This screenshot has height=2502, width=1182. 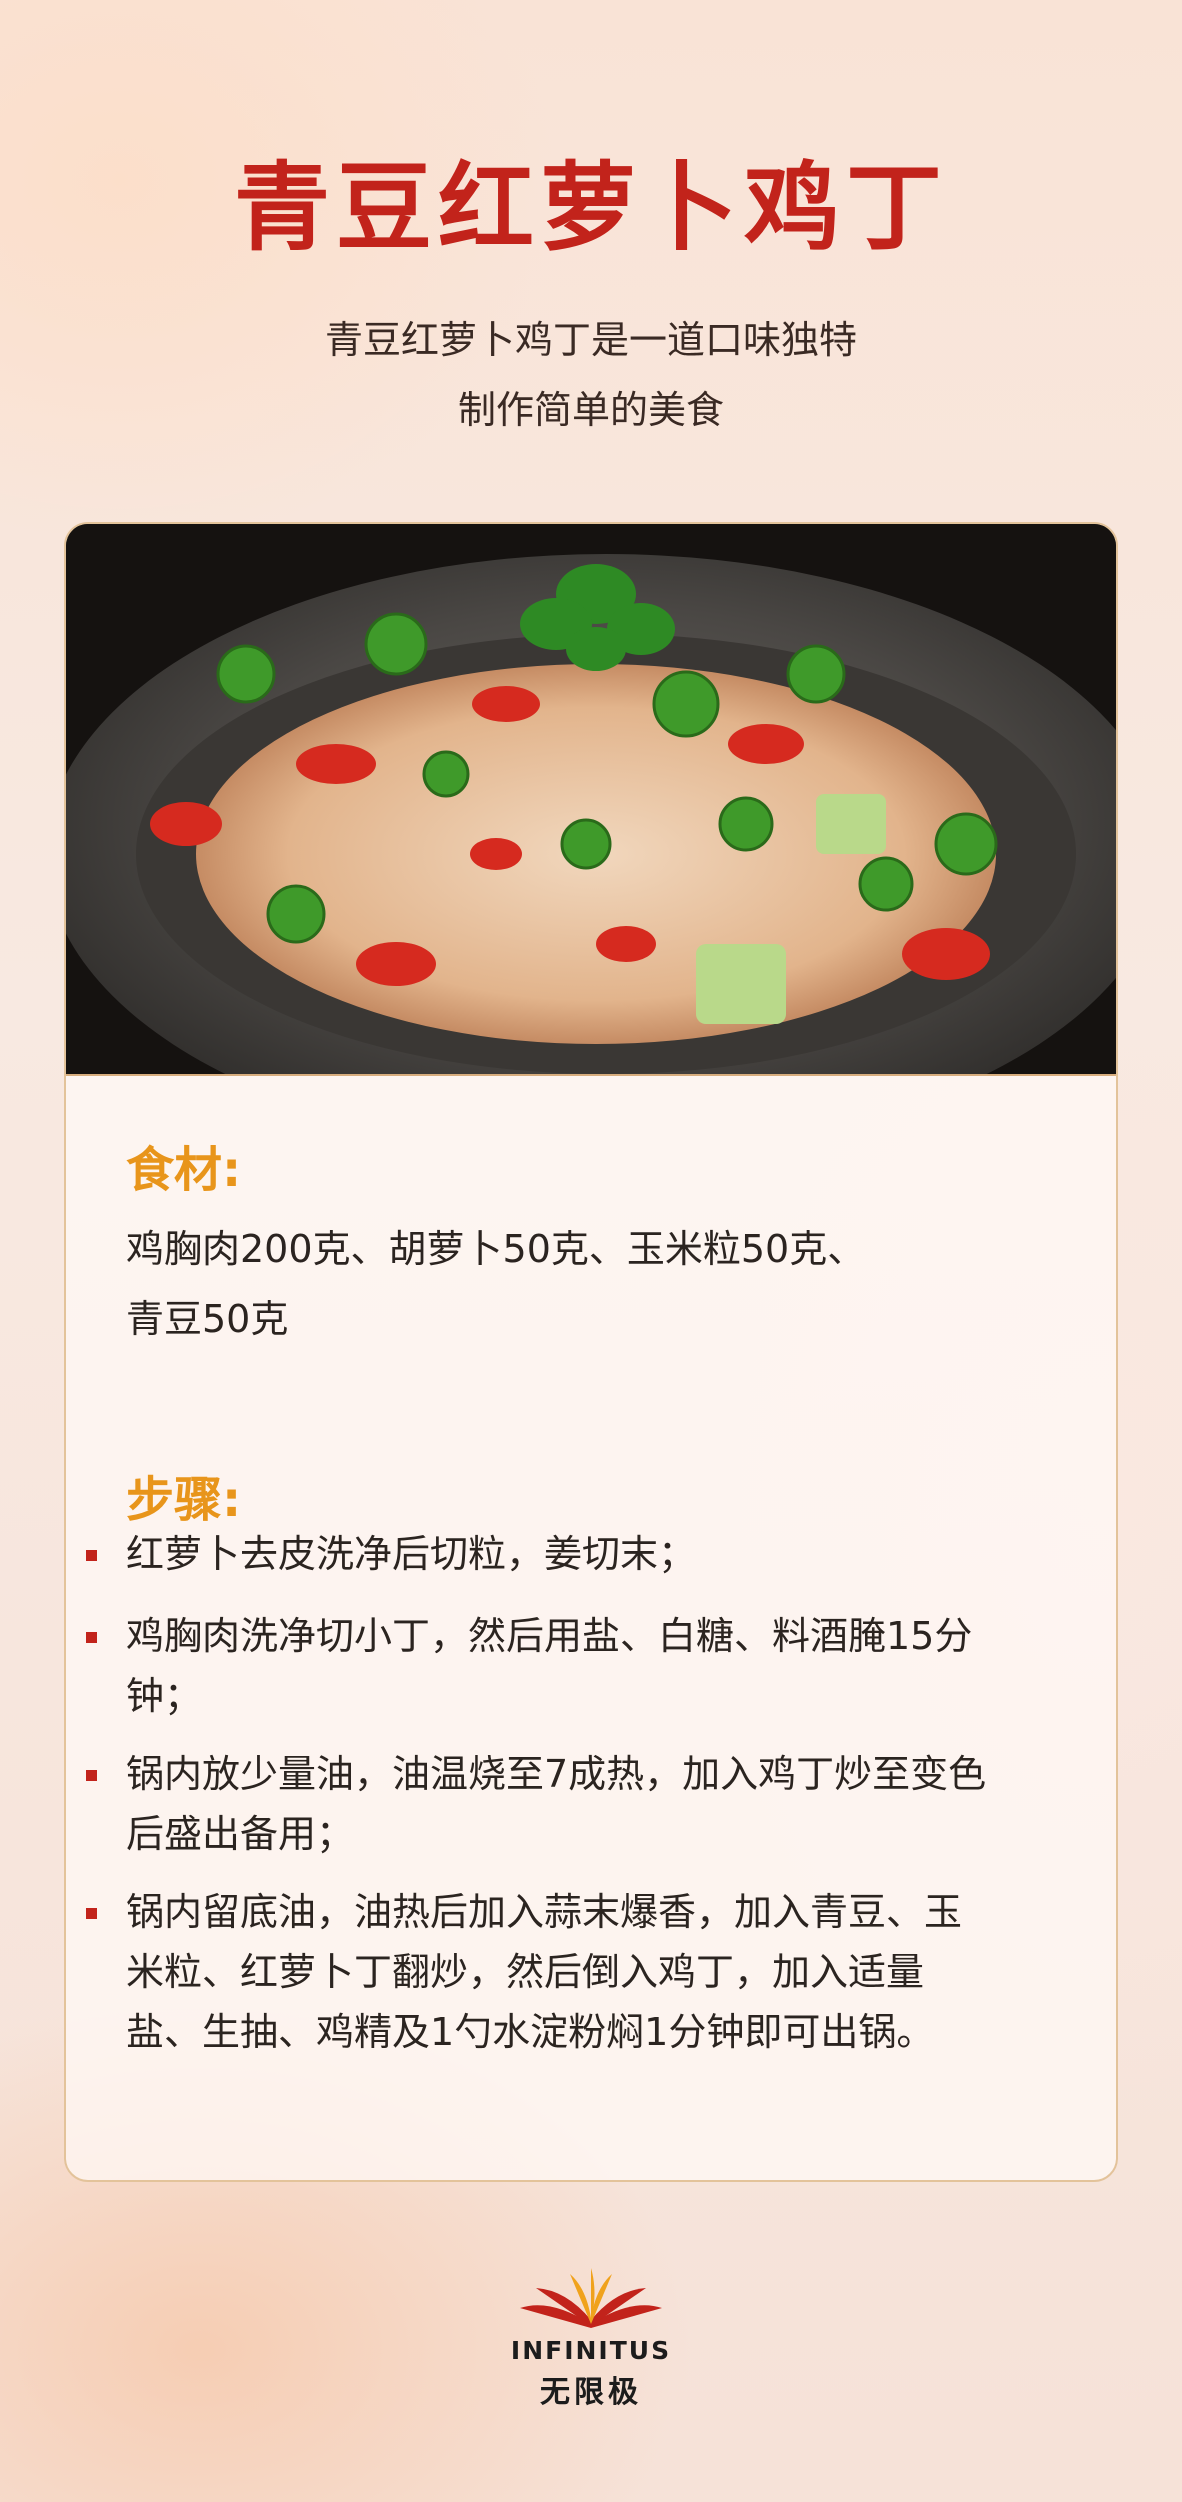 What do you see at coordinates (207, 1319) in the screenshot?
I see `ingredients-line-2: 青豆50克` at bounding box center [207, 1319].